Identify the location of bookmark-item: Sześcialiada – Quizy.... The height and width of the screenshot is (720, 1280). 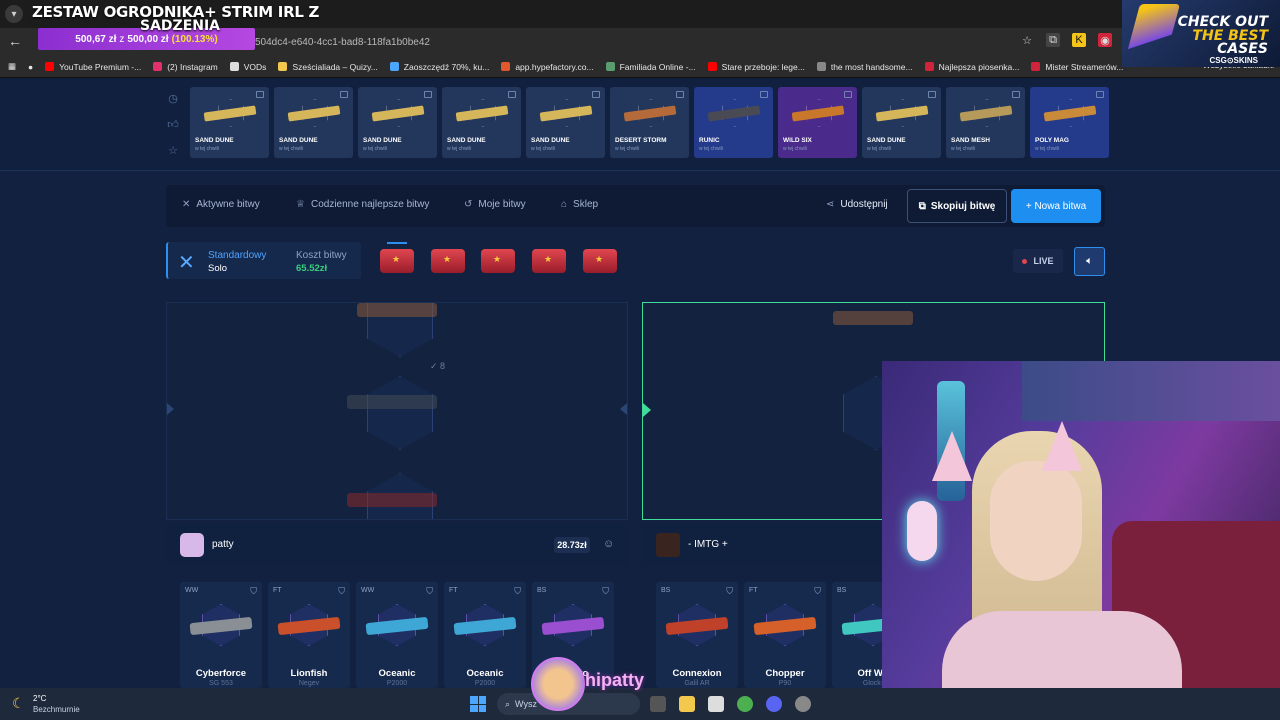
(328, 66).